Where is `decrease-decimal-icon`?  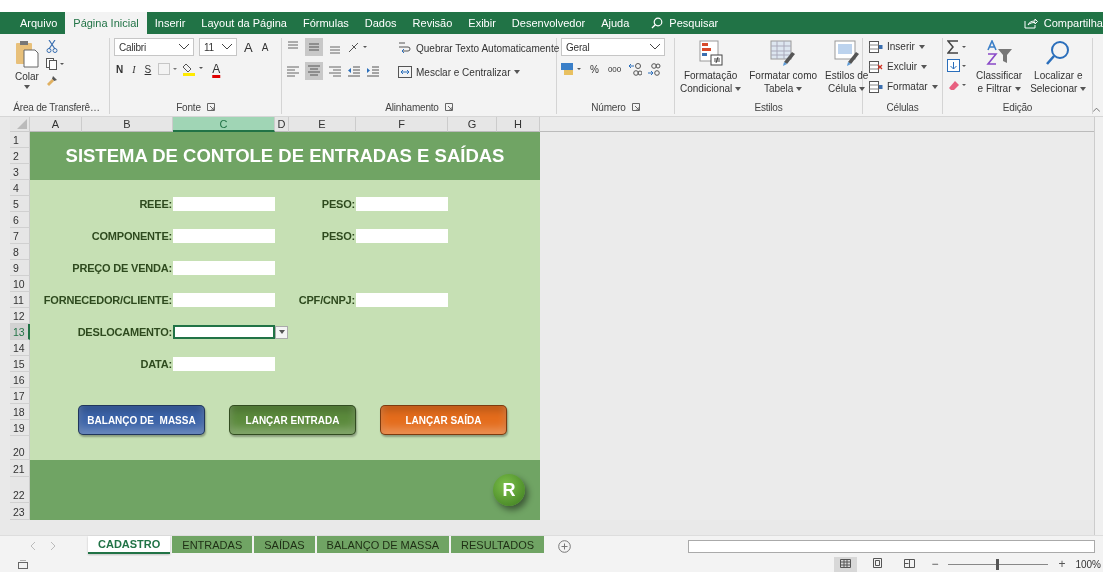 decrease-decimal-icon is located at coordinates (654, 69).